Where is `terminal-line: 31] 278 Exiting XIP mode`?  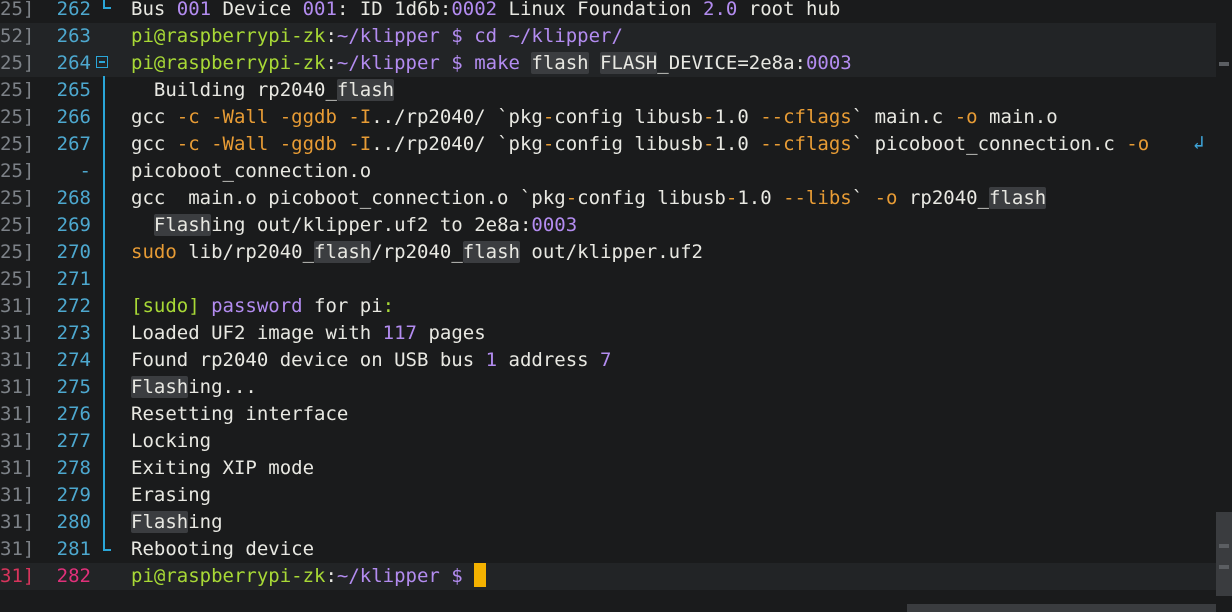 terminal-line: 31] 278 Exiting XIP mode is located at coordinates (608, 468).